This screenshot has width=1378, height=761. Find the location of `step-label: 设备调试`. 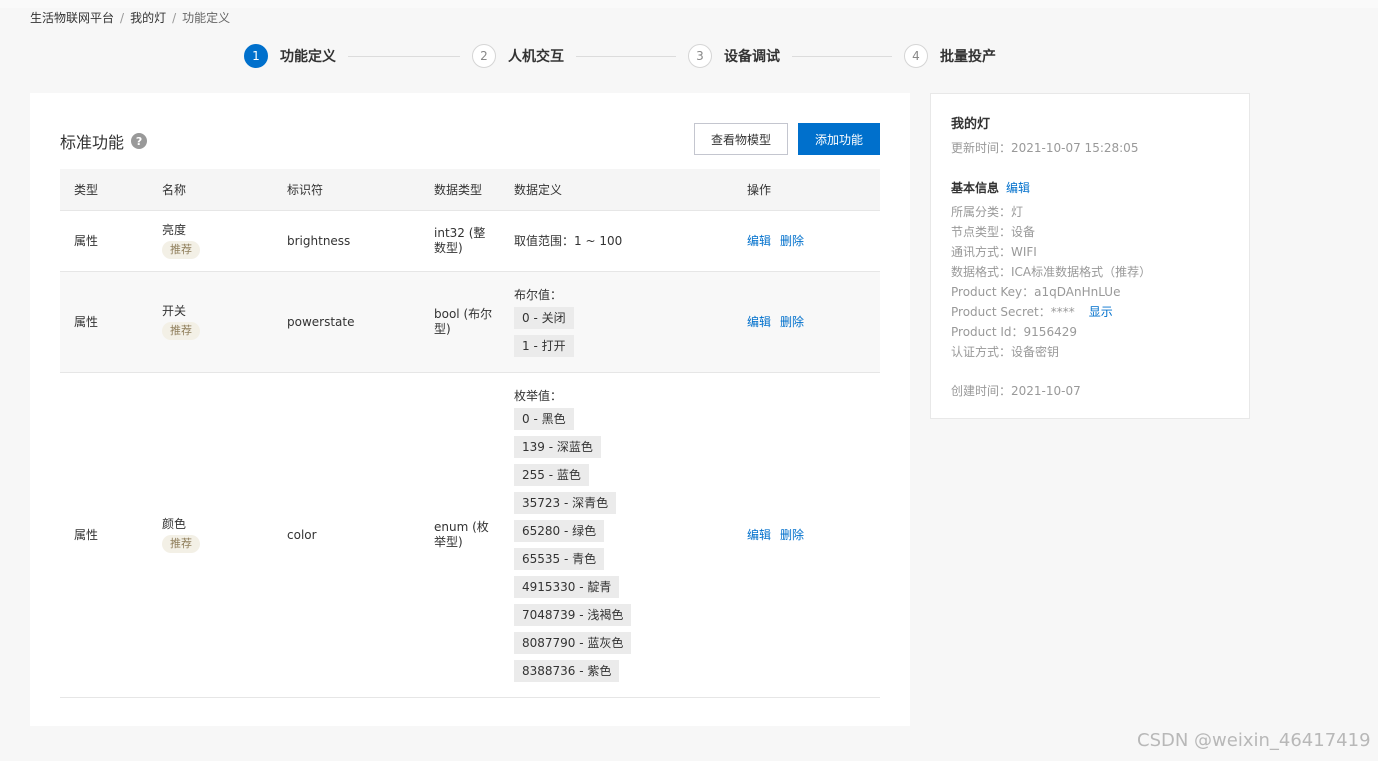

step-label: 设备调试 is located at coordinates (752, 57).